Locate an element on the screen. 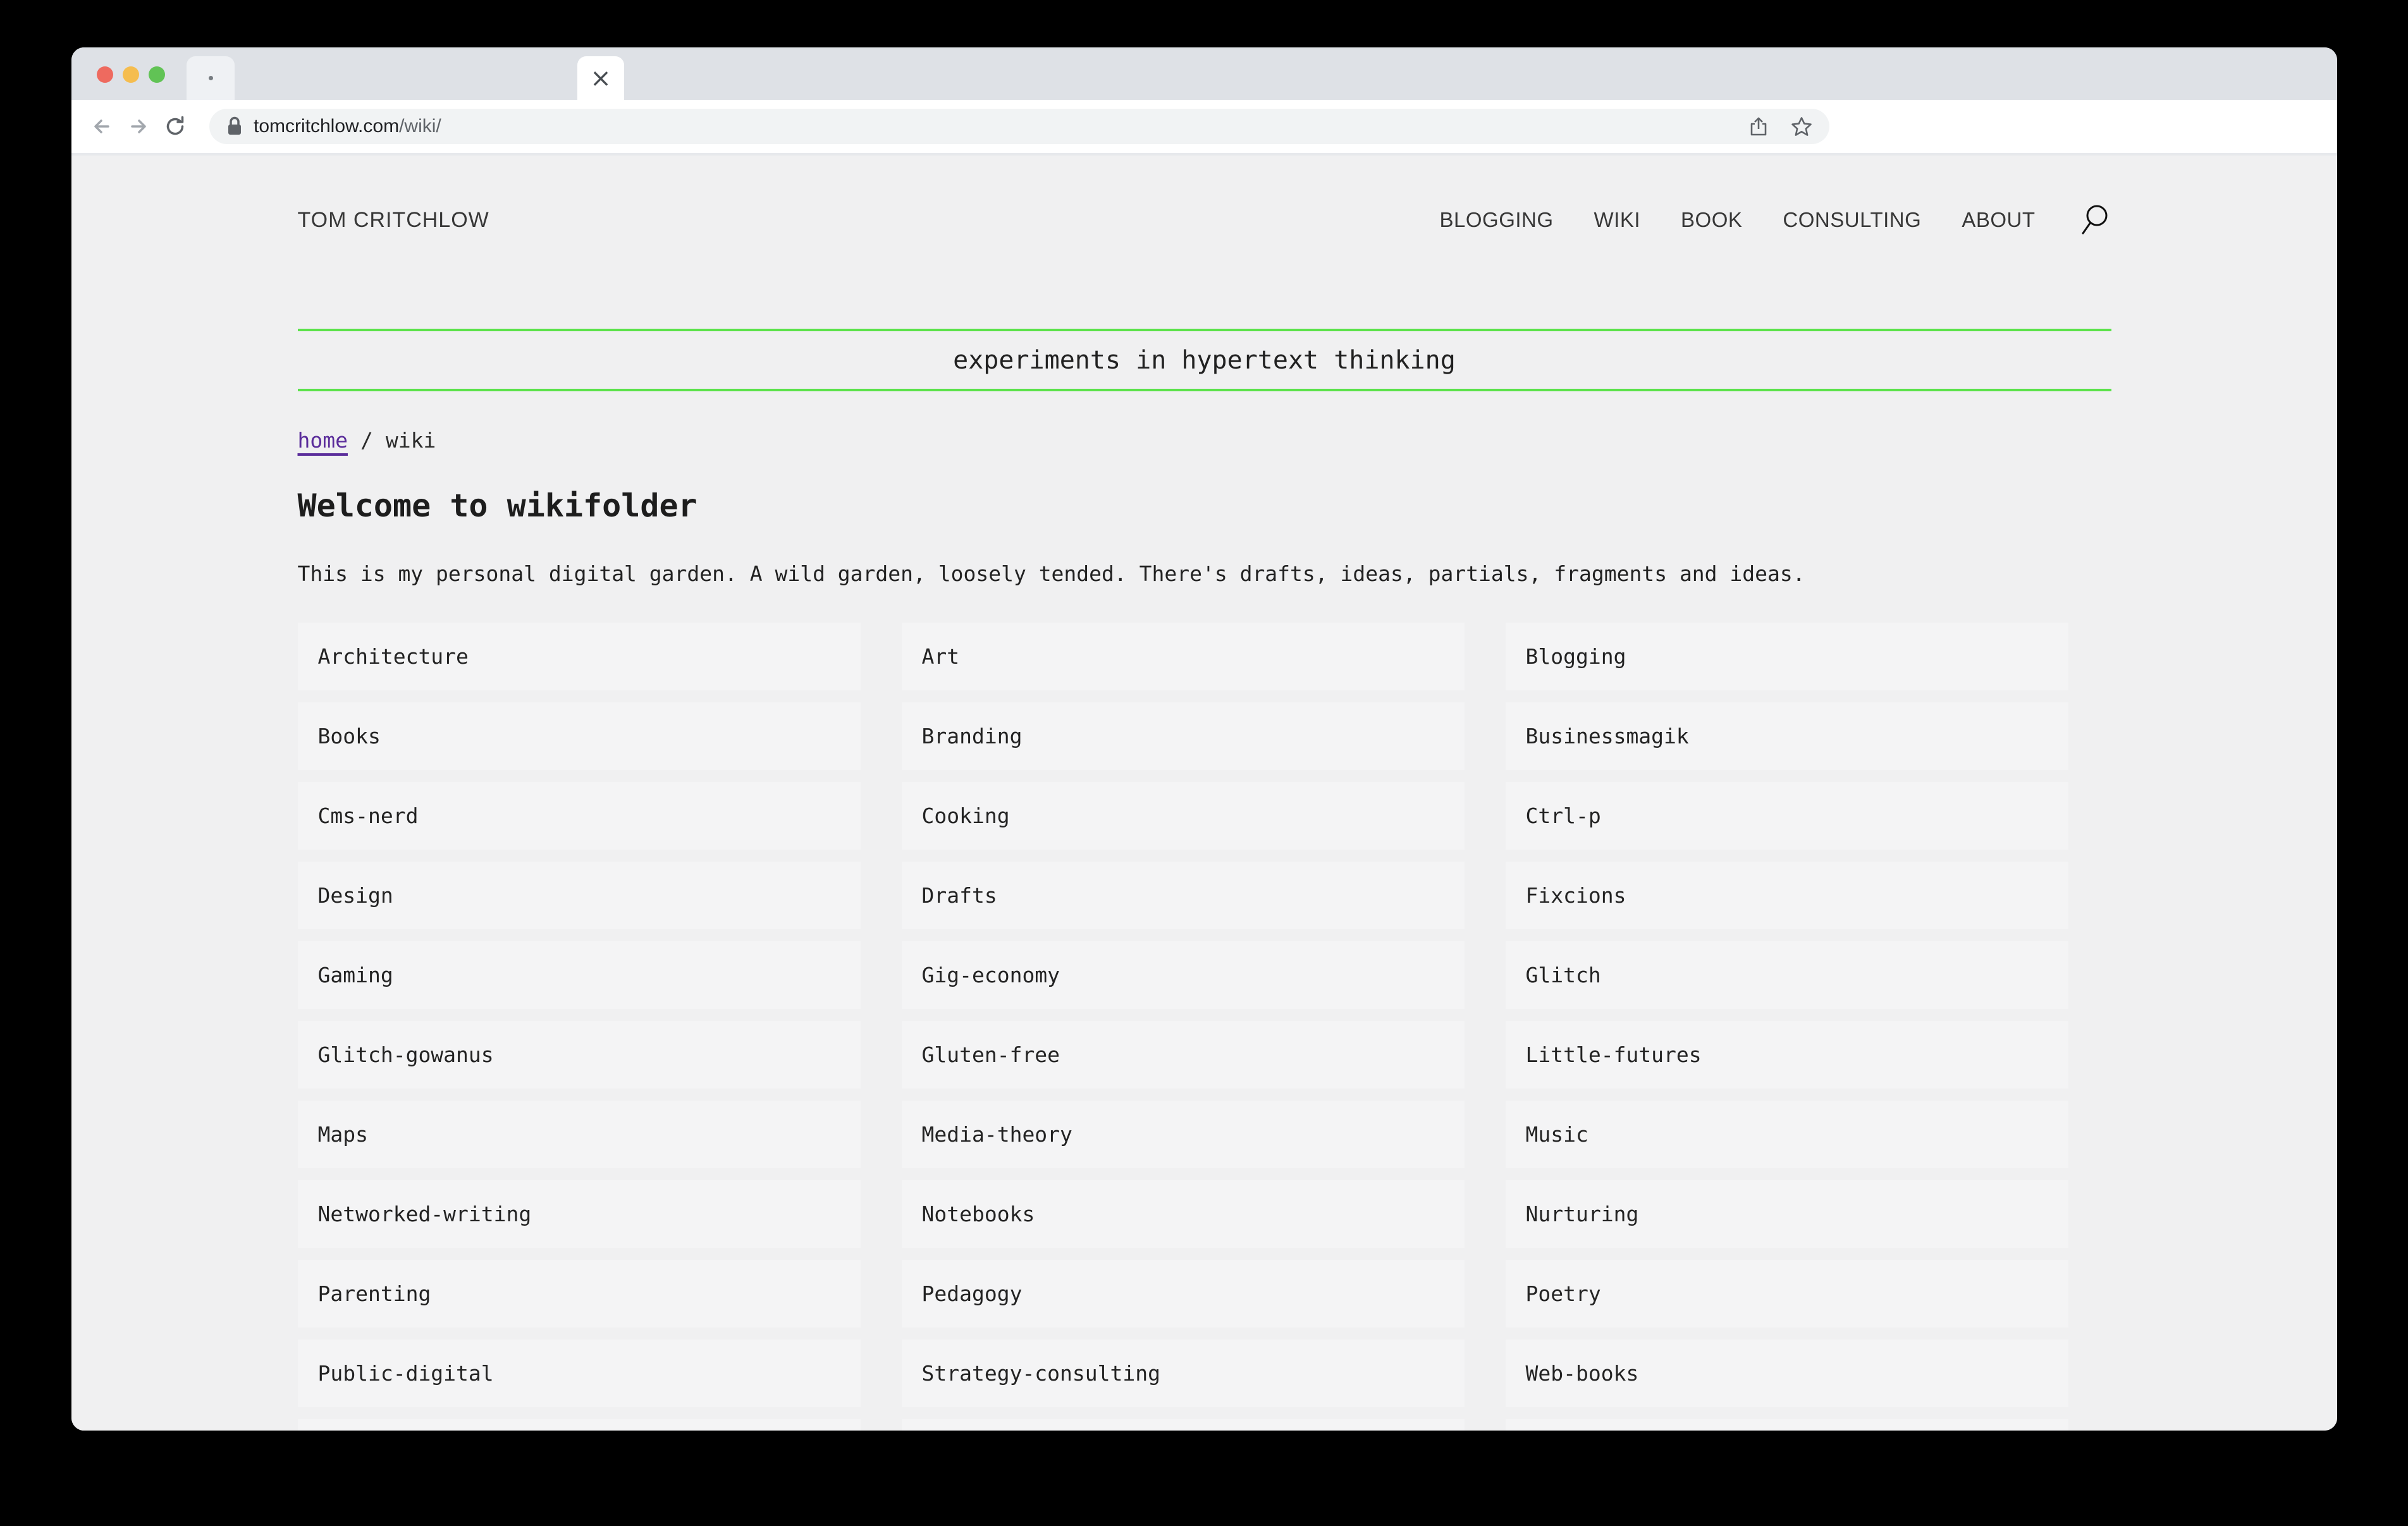 The width and height of the screenshot is (2408, 1526). close-tab-icon: × is located at coordinates (600, 78).